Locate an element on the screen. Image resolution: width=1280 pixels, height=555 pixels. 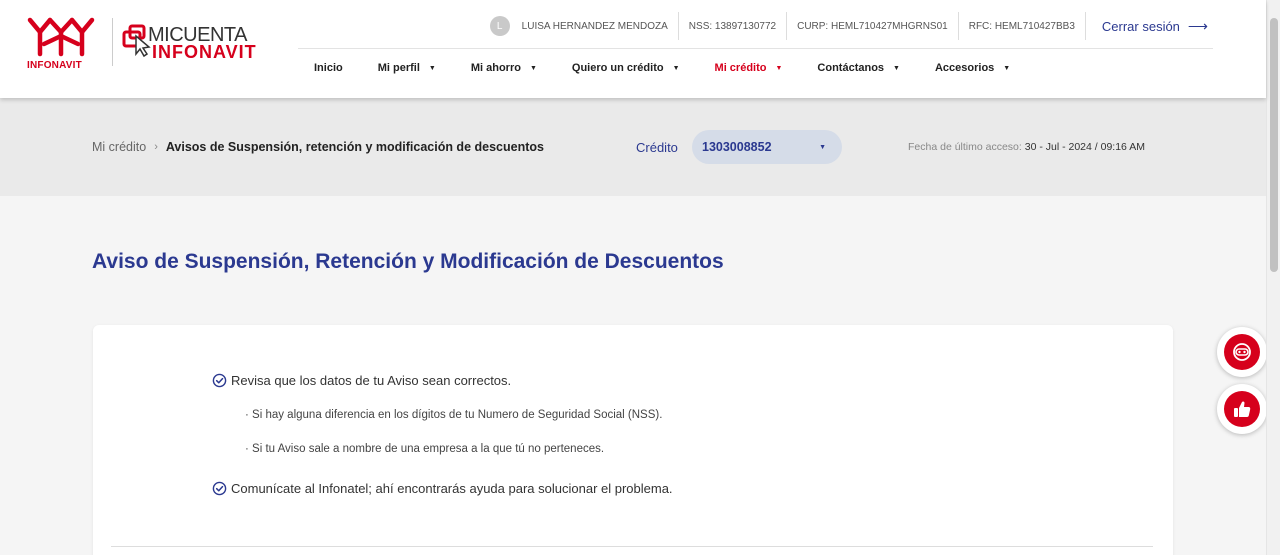
last-access-label: Fecha de último acceso: is located at coordinates (965, 147).